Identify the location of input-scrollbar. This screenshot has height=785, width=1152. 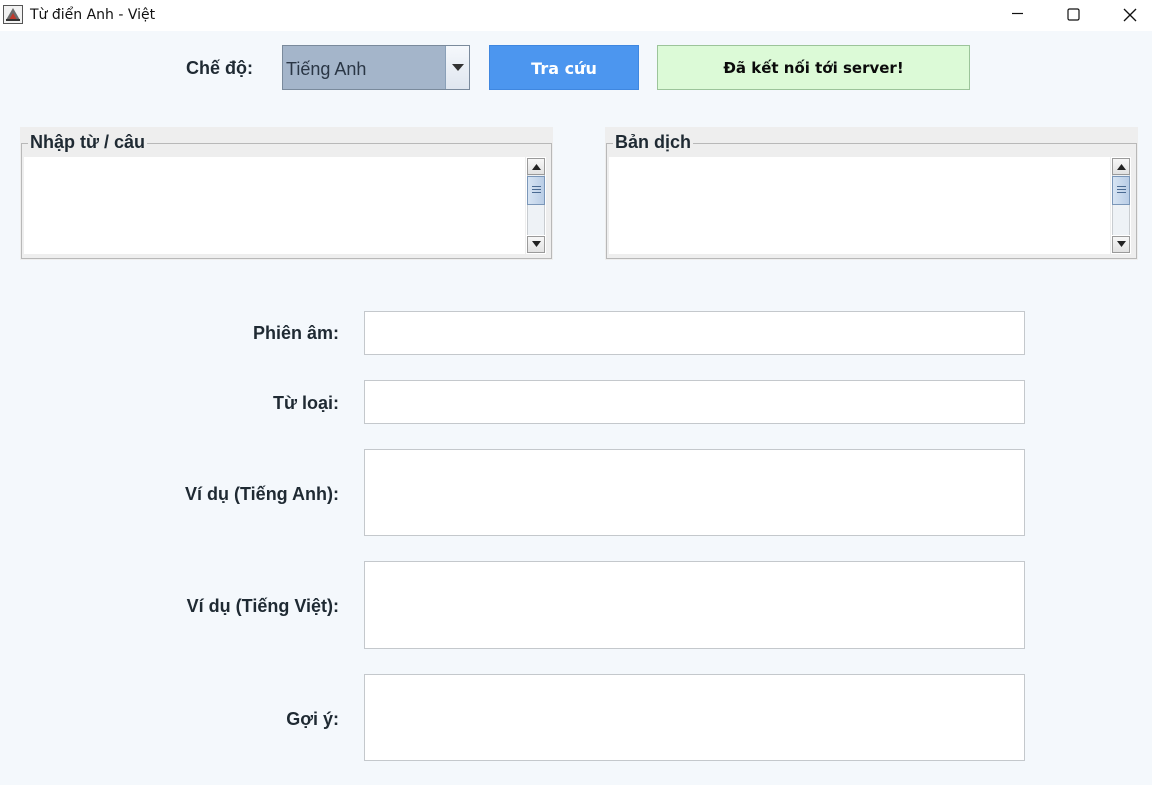
(536, 205).